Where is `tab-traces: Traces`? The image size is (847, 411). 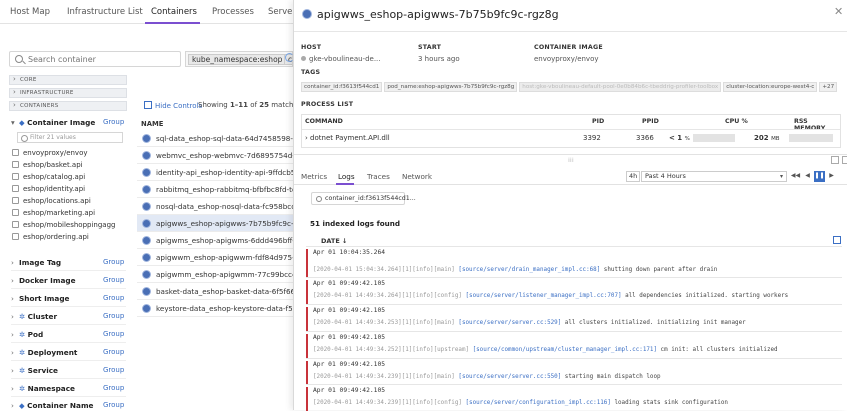
tab-traces: Traces is located at coordinates (378, 176).